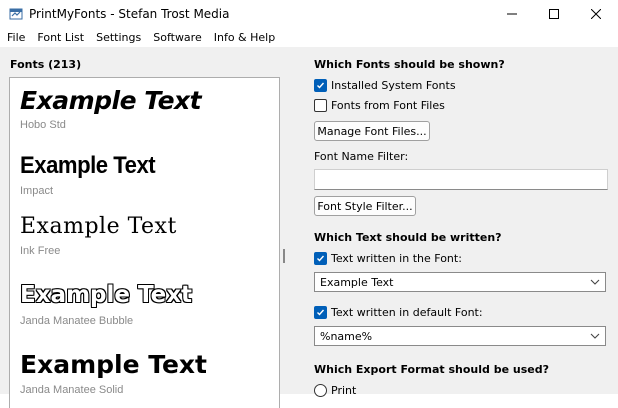 This screenshot has width=618, height=408. What do you see at coordinates (357, 282) in the screenshot?
I see `select-value: Example Text` at bounding box center [357, 282].